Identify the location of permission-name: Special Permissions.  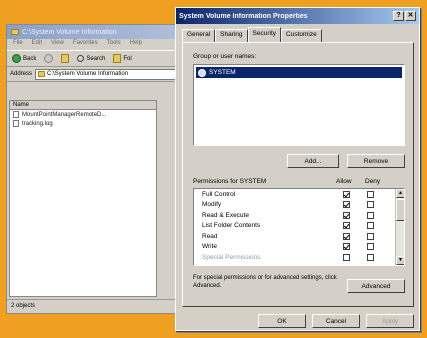
(231, 257).